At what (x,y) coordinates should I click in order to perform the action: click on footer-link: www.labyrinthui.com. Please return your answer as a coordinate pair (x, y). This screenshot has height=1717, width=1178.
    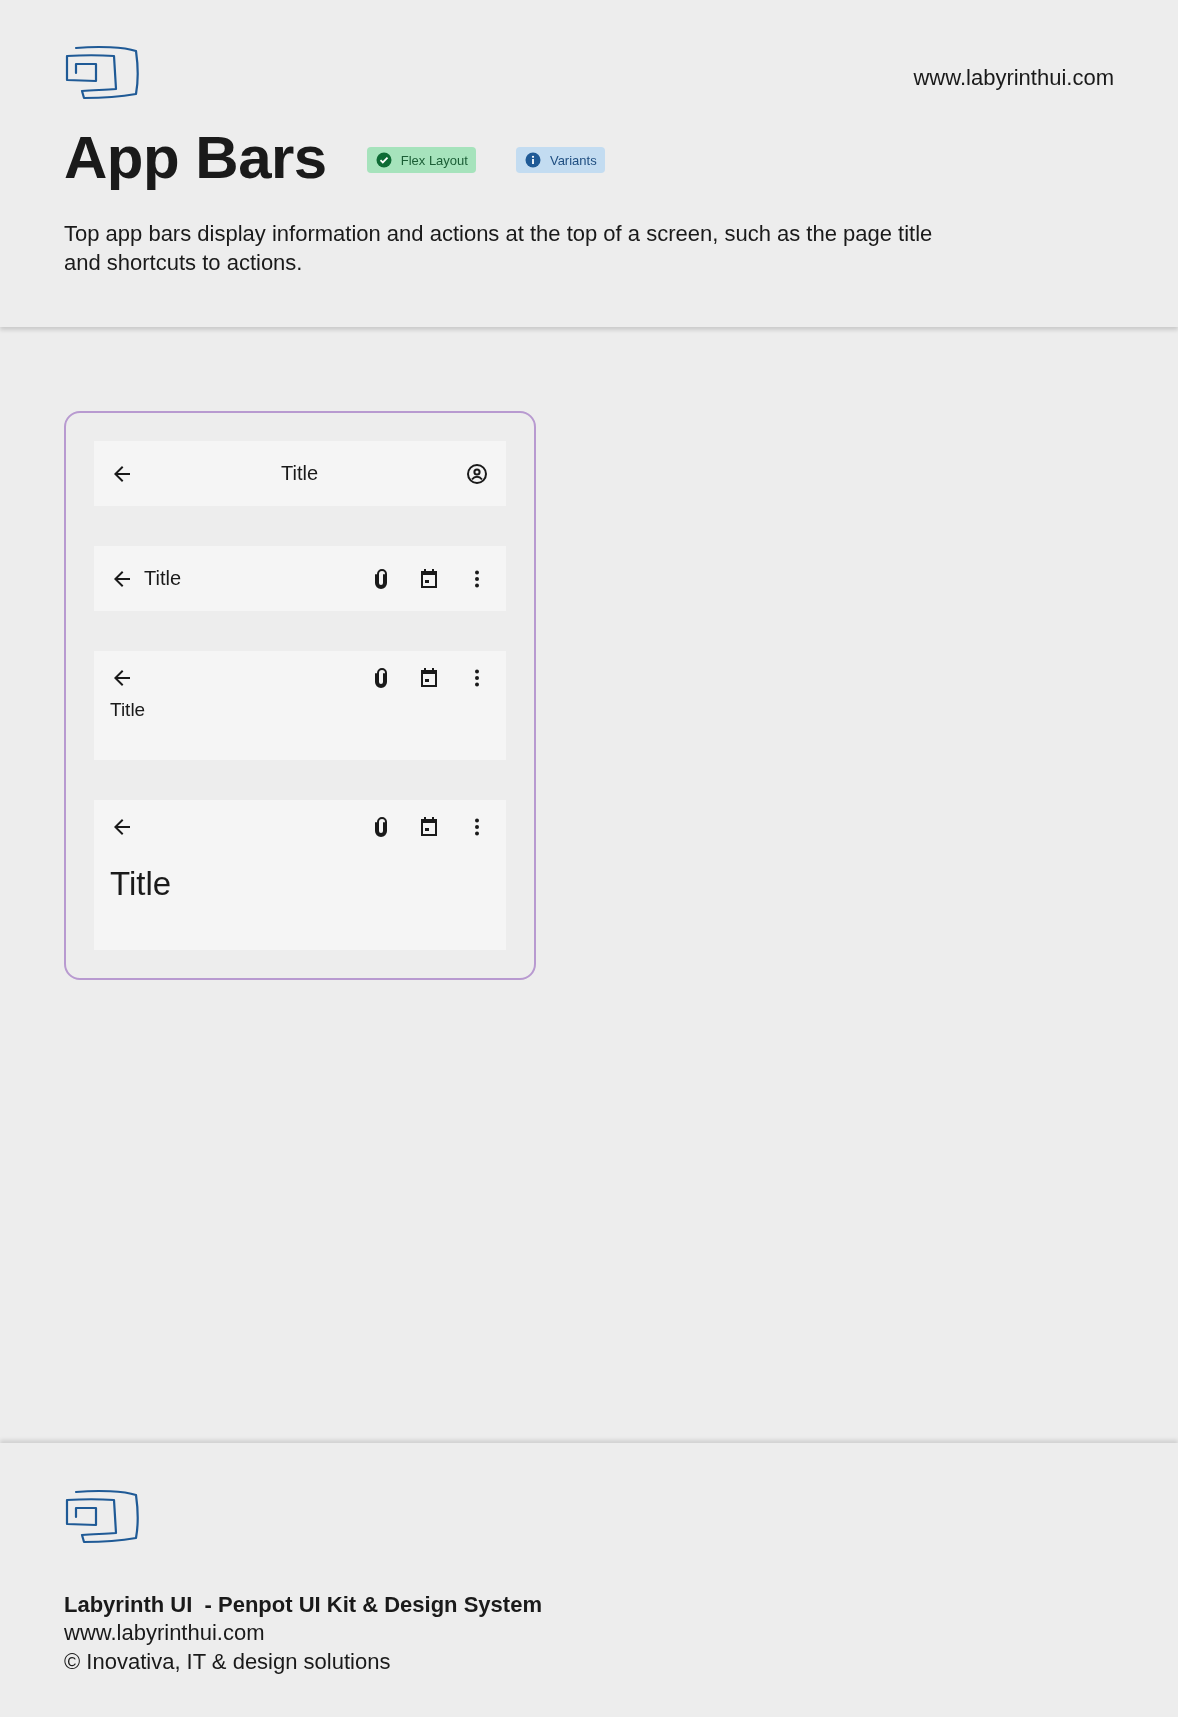
    Looking at the image, I should click on (589, 1632).